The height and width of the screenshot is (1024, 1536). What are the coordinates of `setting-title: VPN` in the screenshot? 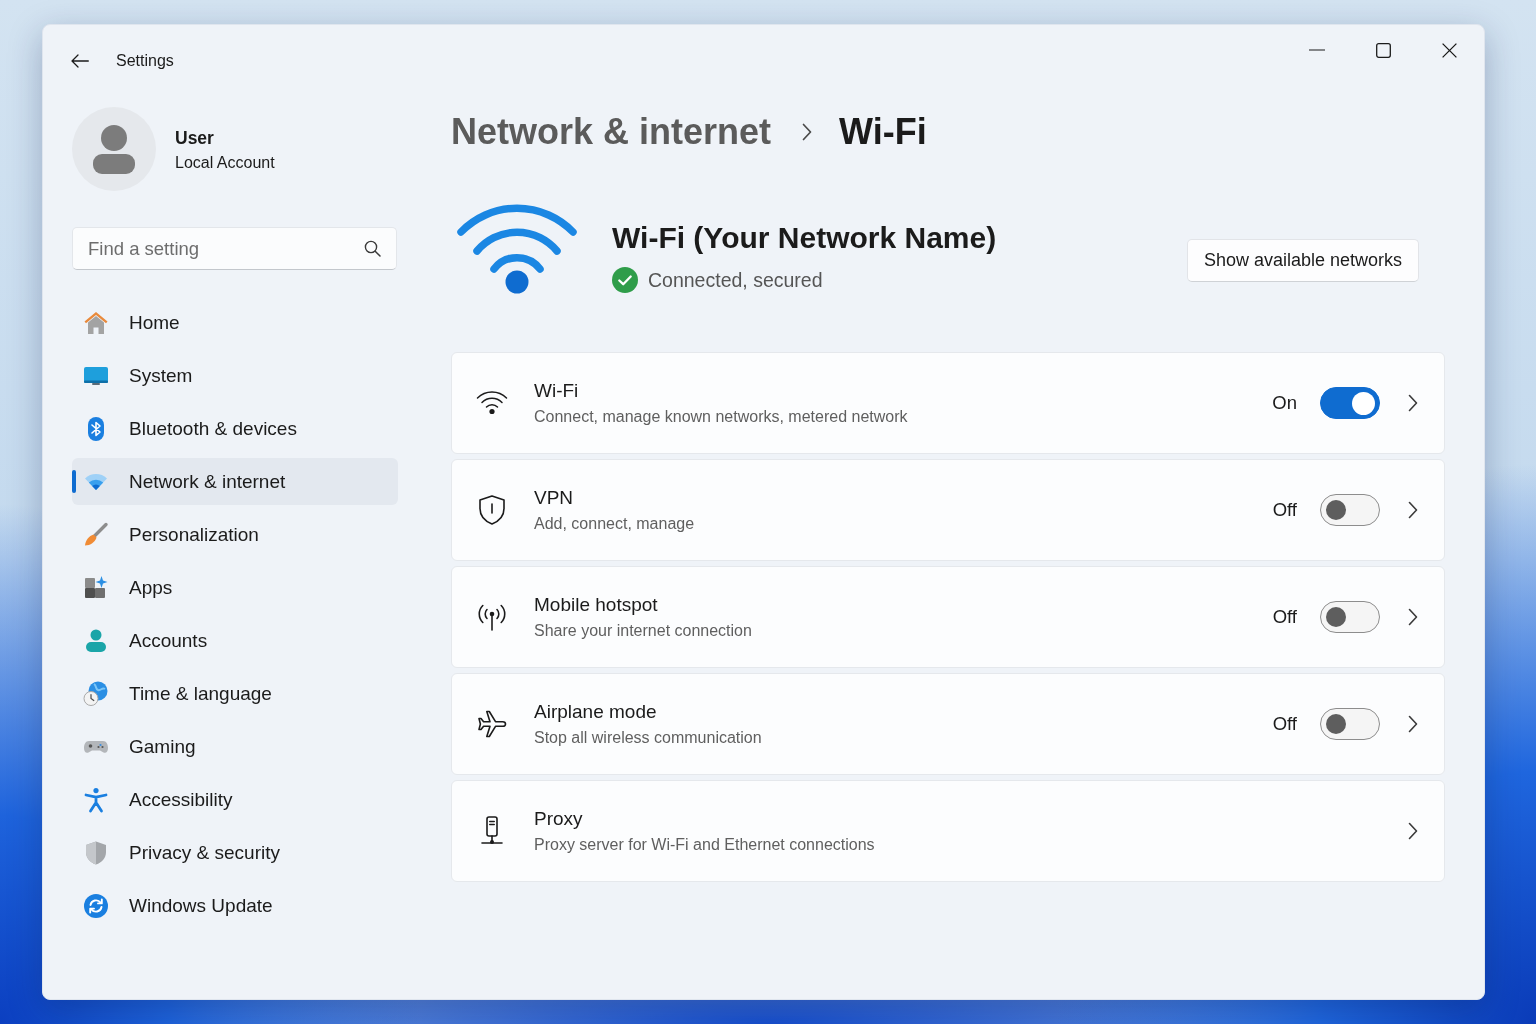 It's located at (554, 498).